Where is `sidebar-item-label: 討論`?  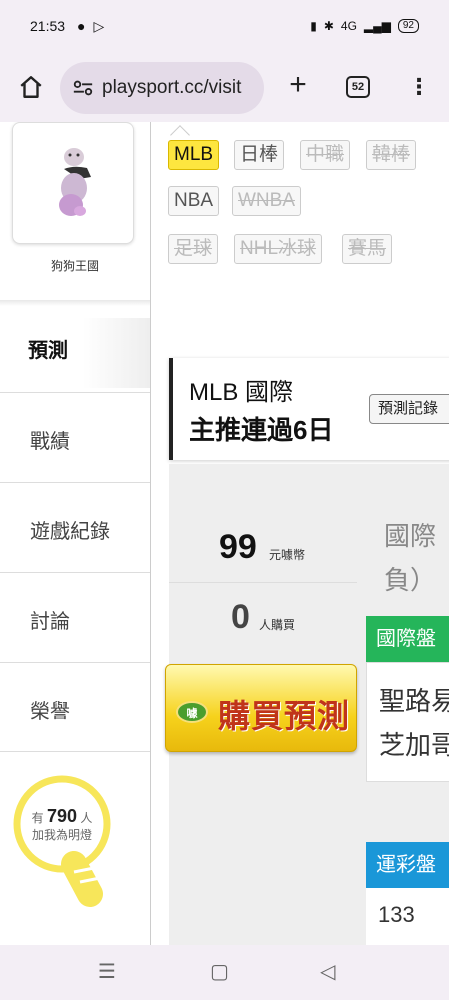
sidebar-item-label: 討論 is located at coordinates (50, 622).